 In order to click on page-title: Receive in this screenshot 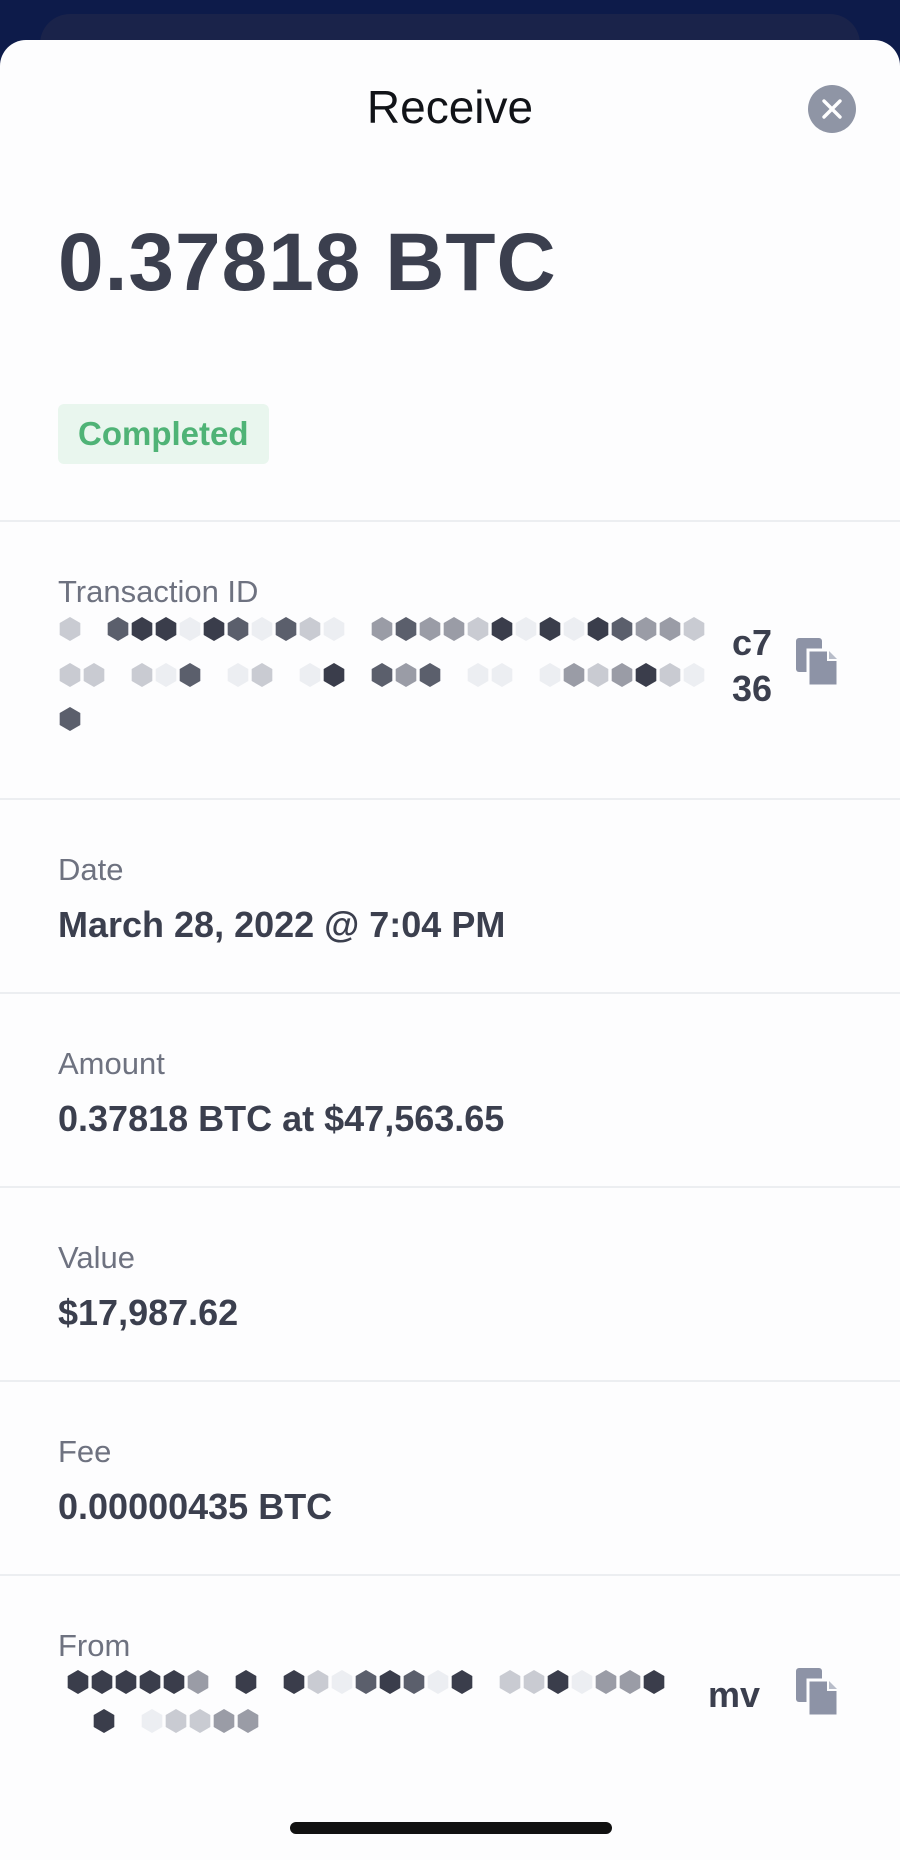, I will do `click(450, 107)`.